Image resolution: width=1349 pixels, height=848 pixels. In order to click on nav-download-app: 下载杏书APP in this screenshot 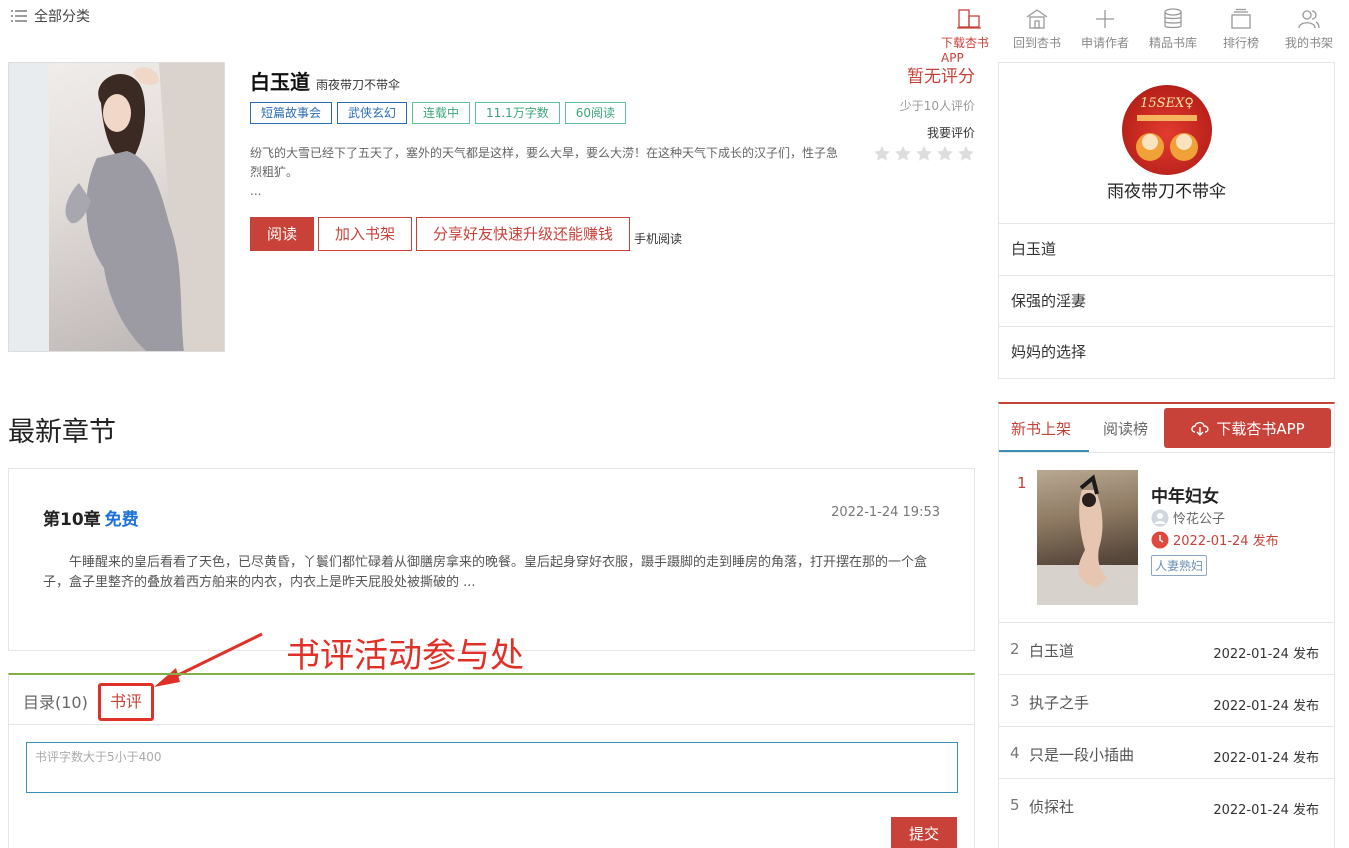, I will do `click(969, 36)`.